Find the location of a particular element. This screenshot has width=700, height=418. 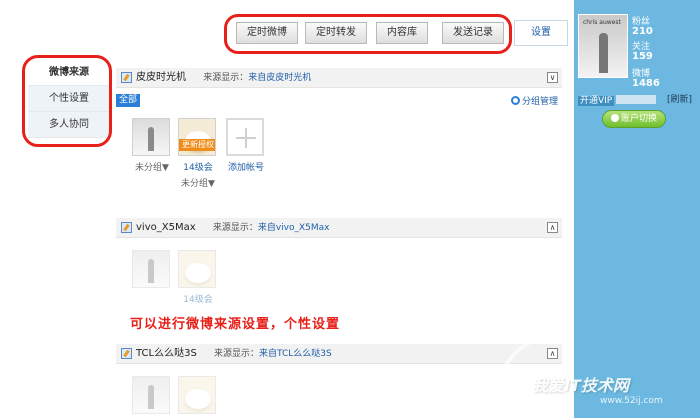

watermark-url: www.52ij.com is located at coordinates (631, 401).